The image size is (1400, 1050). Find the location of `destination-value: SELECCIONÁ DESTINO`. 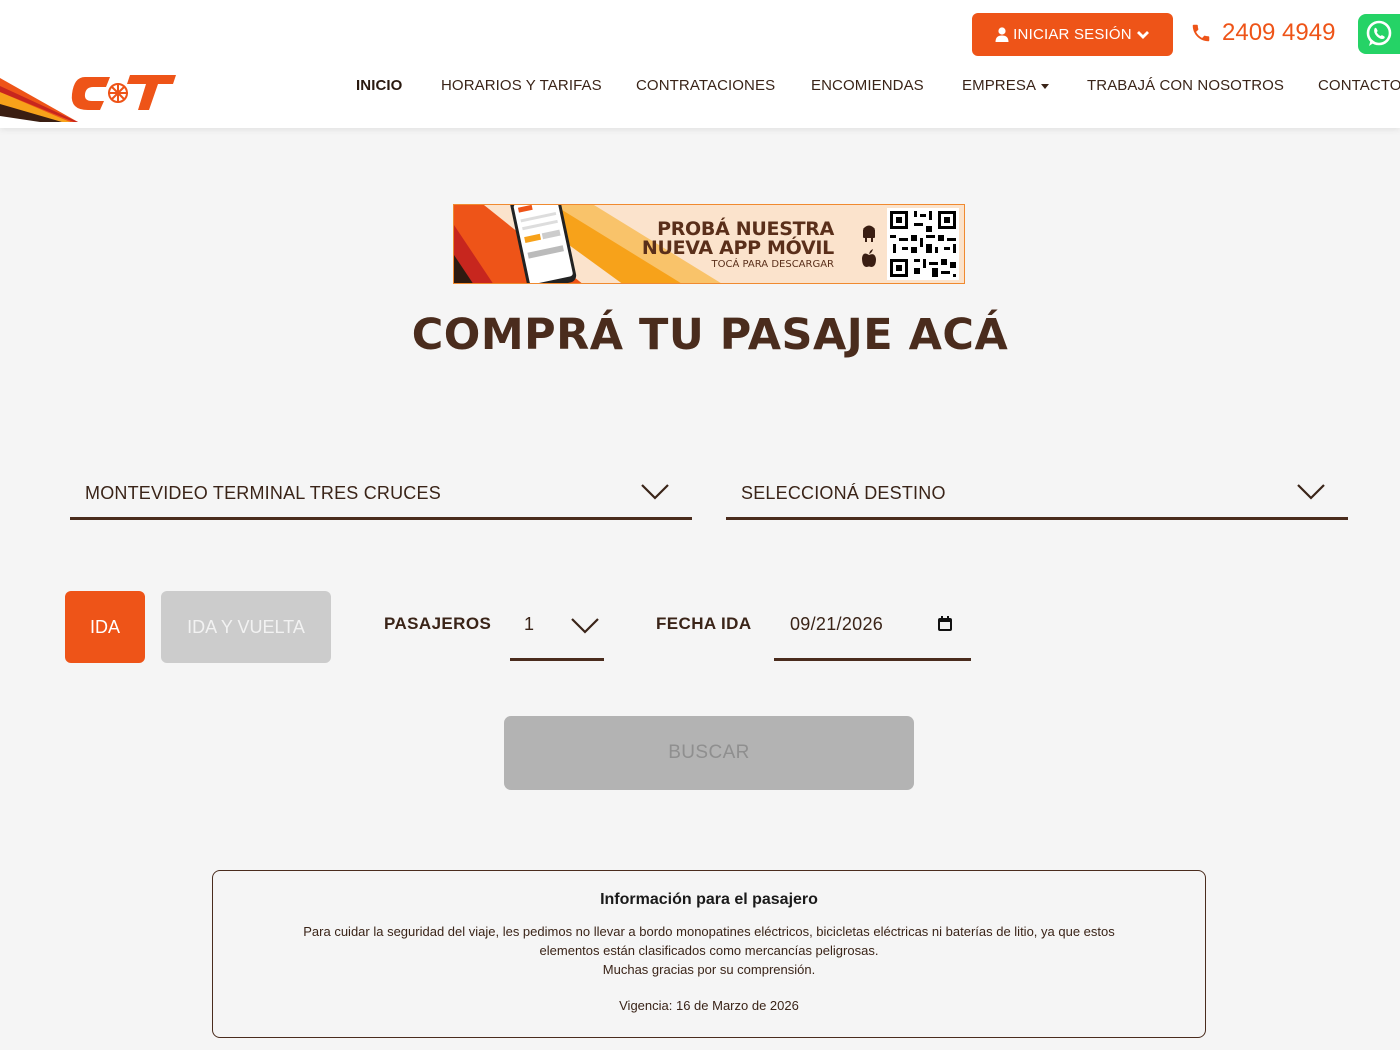

destination-value: SELECCIONÁ DESTINO is located at coordinates (843, 493).